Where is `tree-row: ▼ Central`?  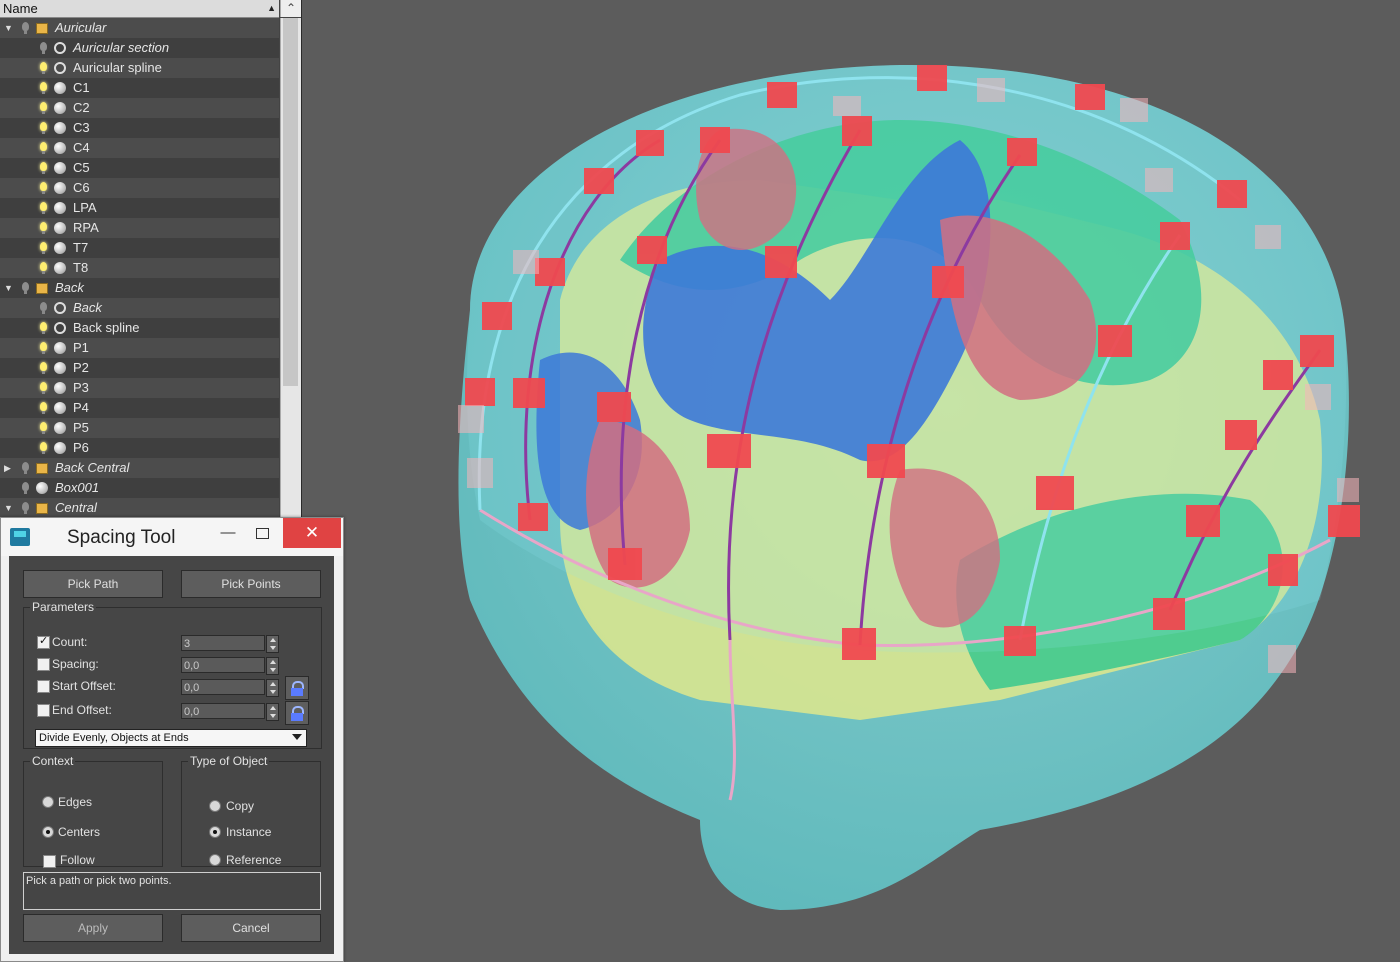 tree-row: ▼ Central is located at coordinates (139, 508).